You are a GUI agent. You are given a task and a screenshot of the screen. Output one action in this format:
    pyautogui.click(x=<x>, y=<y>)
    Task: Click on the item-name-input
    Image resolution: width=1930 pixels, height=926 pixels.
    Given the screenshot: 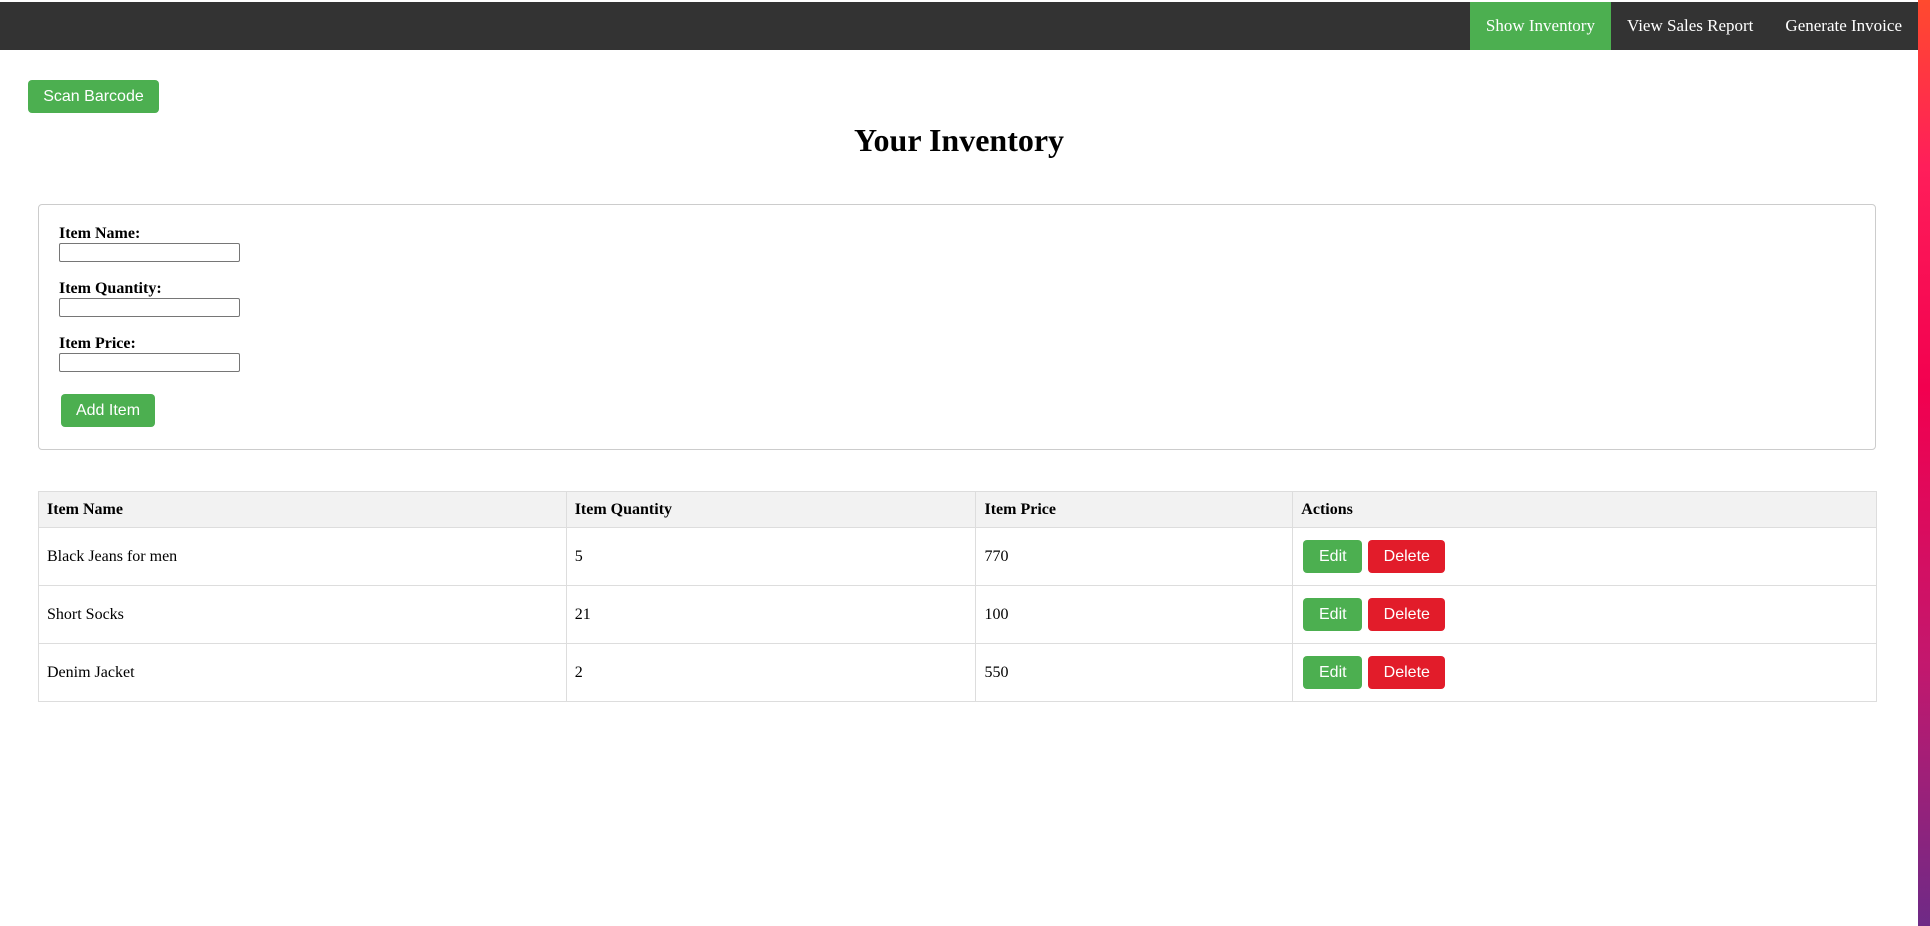 What is the action you would take?
    pyautogui.click(x=149, y=252)
    